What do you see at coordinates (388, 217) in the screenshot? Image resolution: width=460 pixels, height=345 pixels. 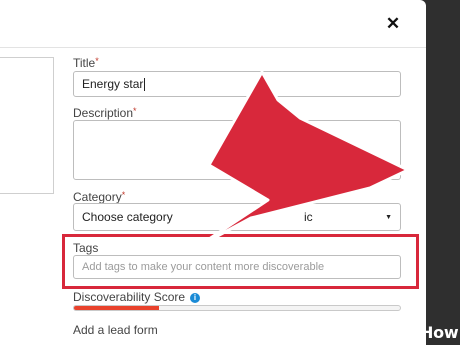 I see `chevron-down-icon: ▼` at bounding box center [388, 217].